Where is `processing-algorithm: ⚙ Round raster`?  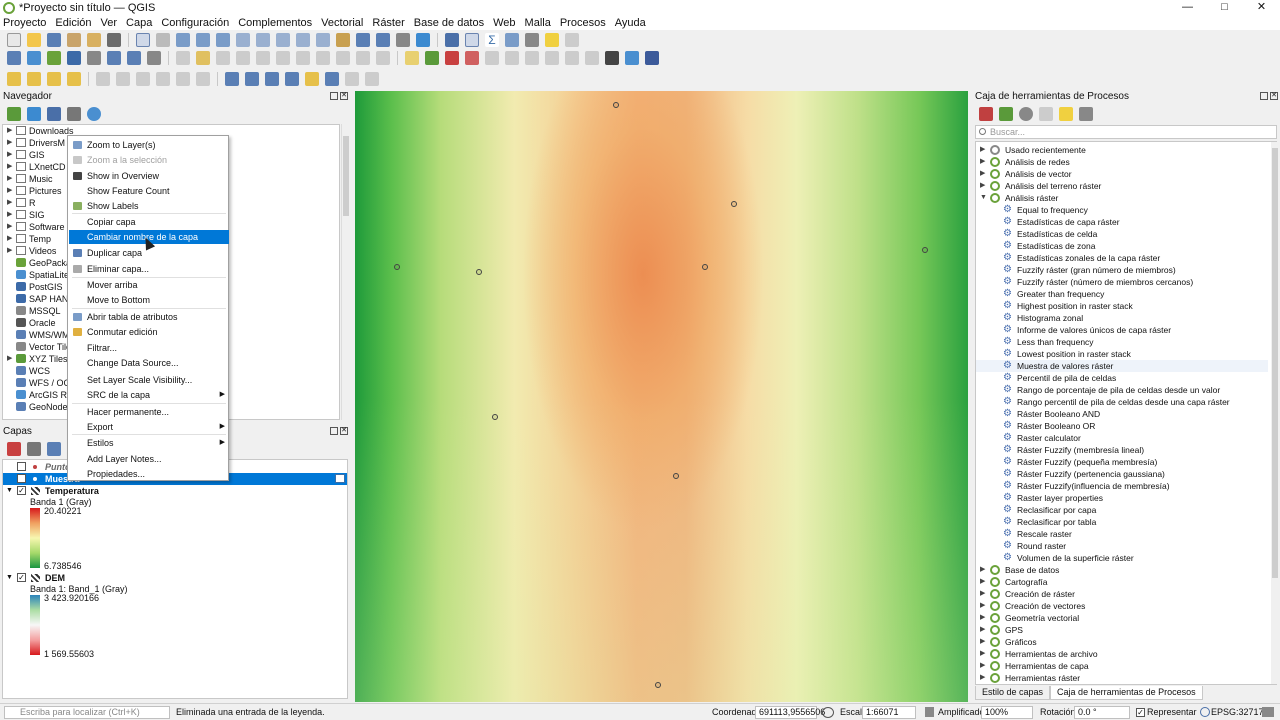
processing-algorithm: ⚙ Round raster is located at coordinates (1122, 546).